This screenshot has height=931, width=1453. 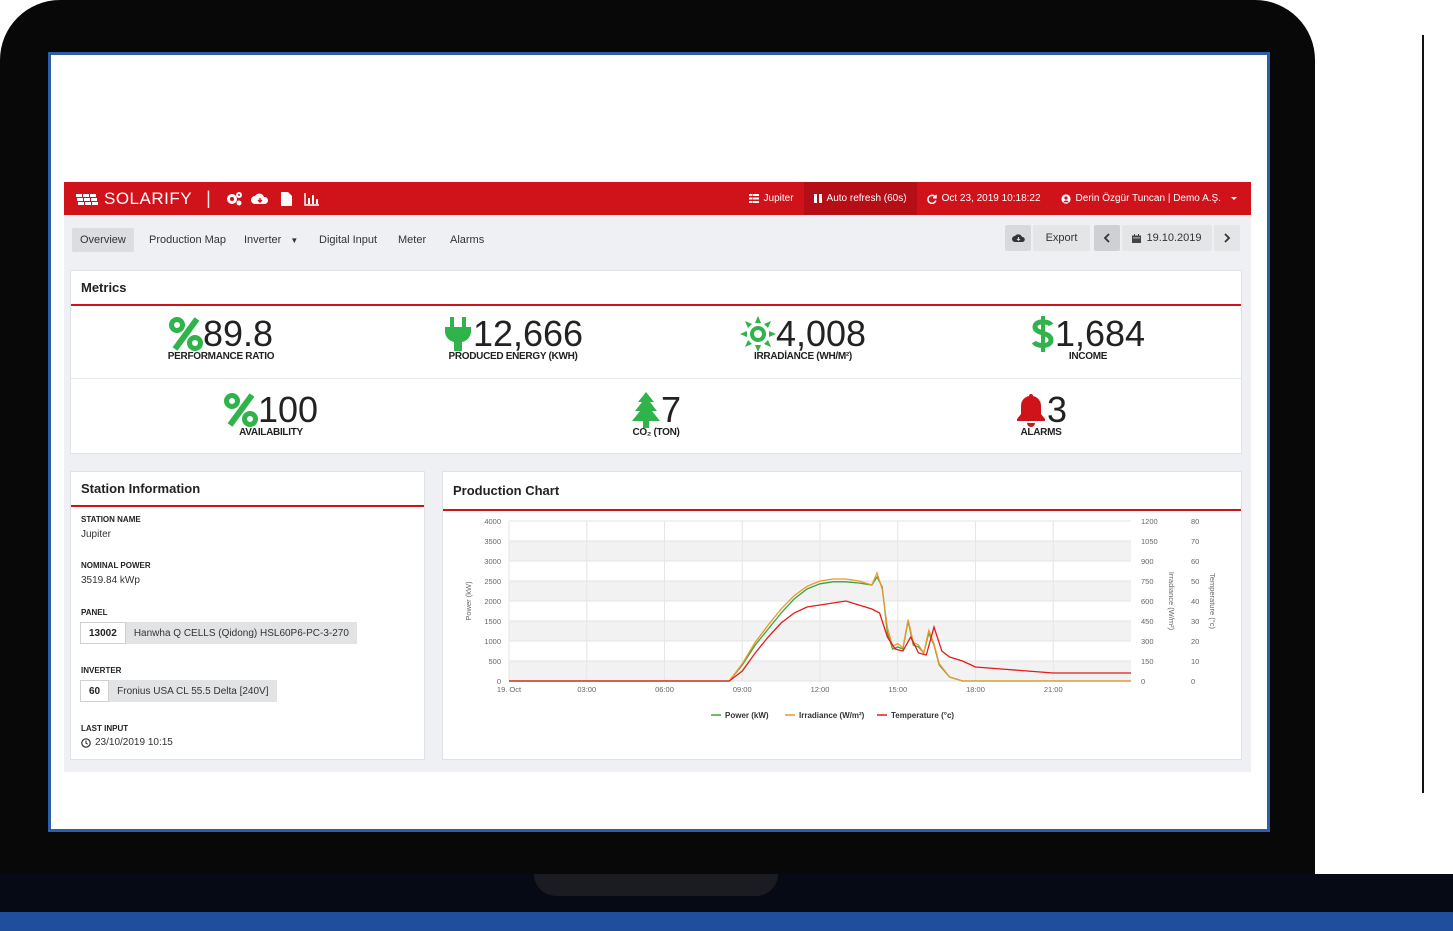 I want to click on y-left-tick-label: 1000, so click(x=492, y=641).